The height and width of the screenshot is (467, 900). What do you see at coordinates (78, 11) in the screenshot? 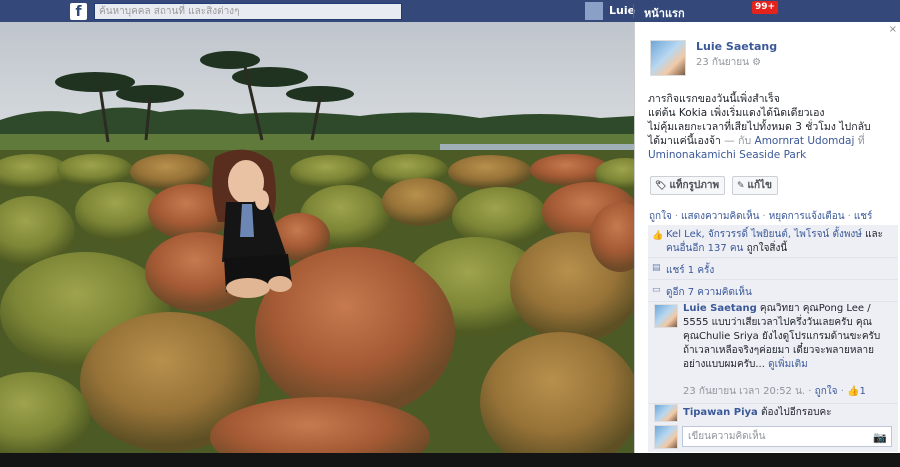
I see `facebook-logo-icon: f` at bounding box center [78, 11].